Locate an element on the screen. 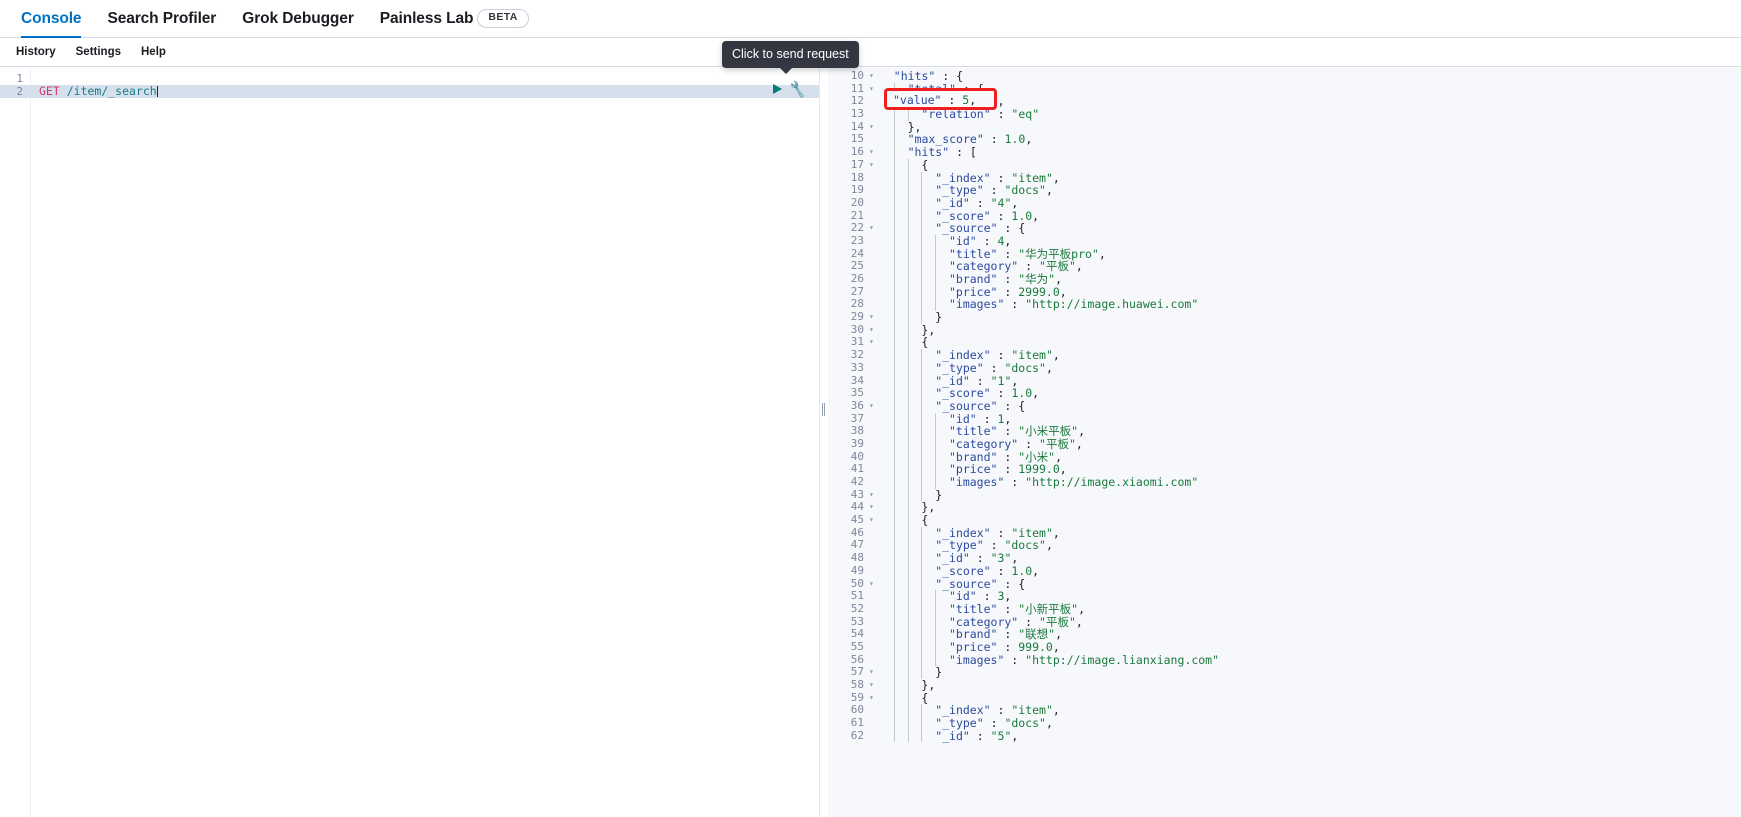 The image size is (1741, 817). code-line: 28 "images" : "http://image.huawei.com" is located at coordinates (1291, 304).